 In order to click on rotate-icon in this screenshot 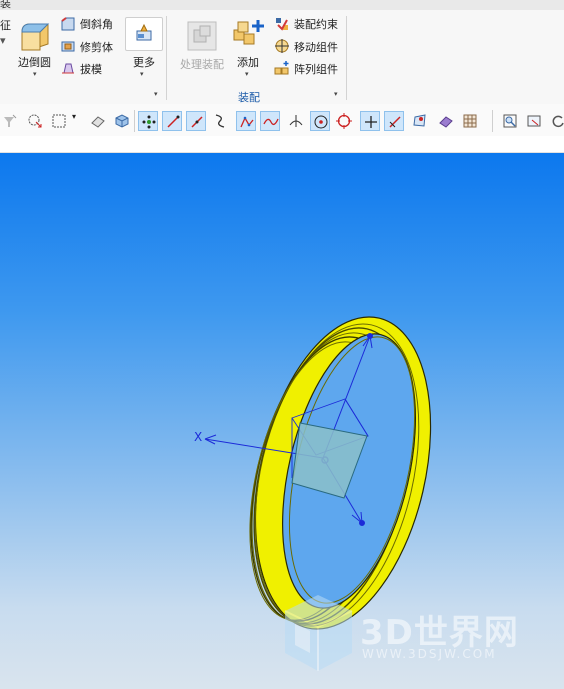, I will do `click(556, 121)`.